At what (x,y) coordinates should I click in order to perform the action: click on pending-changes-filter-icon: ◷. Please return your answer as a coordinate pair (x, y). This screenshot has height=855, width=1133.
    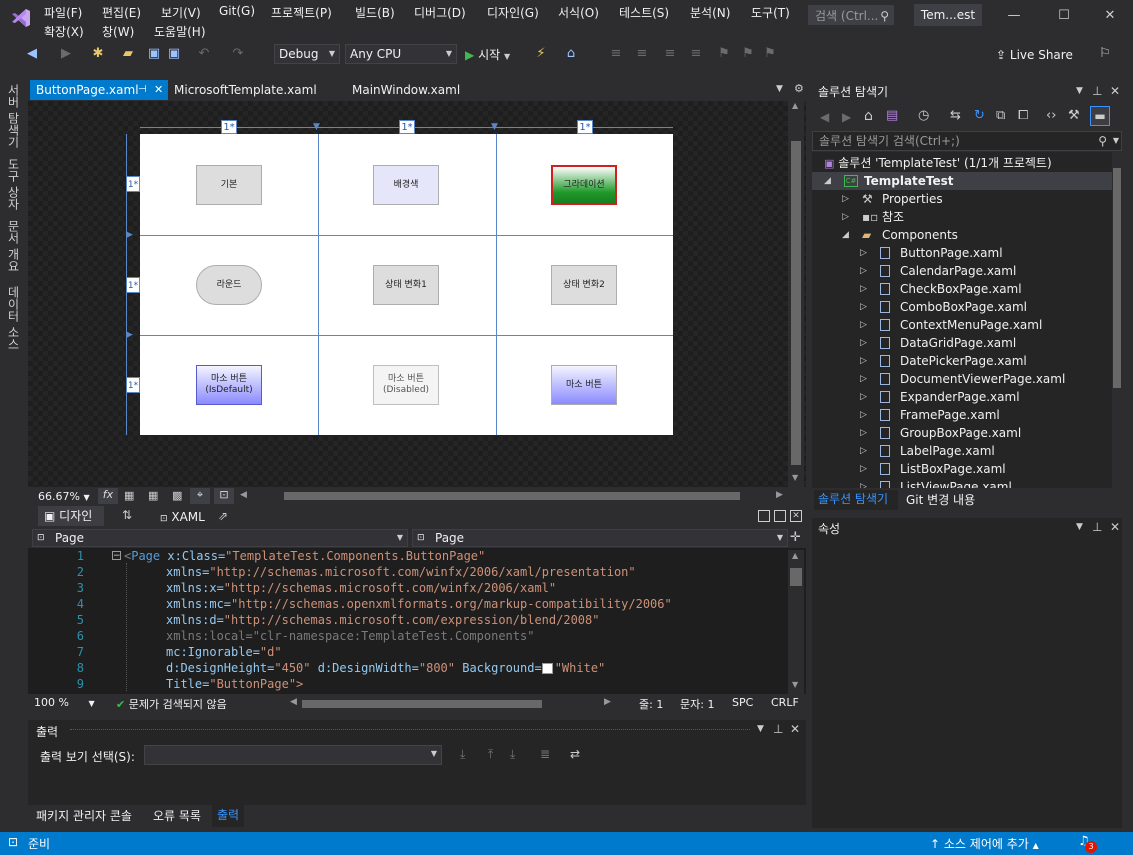
    Looking at the image, I should click on (923, 115).